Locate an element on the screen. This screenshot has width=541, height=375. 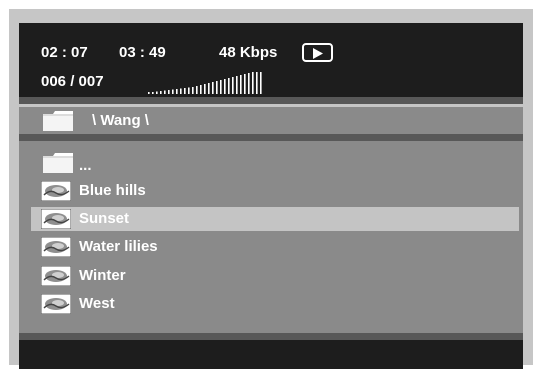
list-item: Blue hills is located at coordinates (271, 191).